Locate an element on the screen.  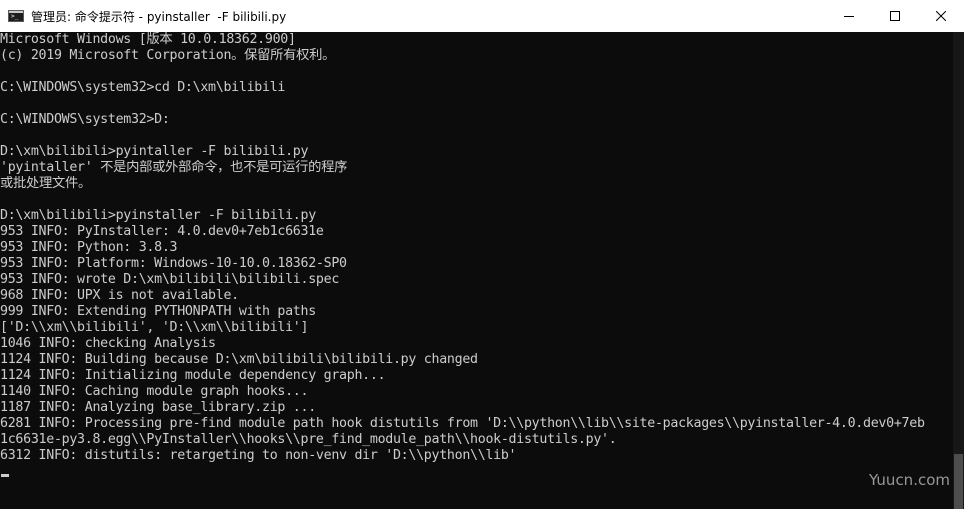
console-line: 1046 INFO: checking Analysis is located at coordinates (108, 343).